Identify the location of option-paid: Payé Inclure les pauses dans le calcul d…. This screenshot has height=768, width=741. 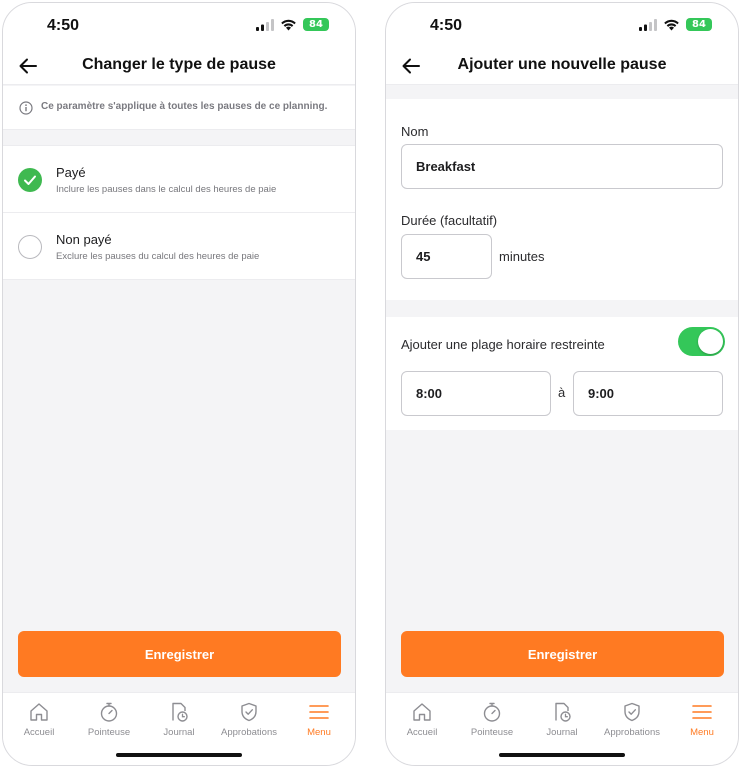
(179, 179).